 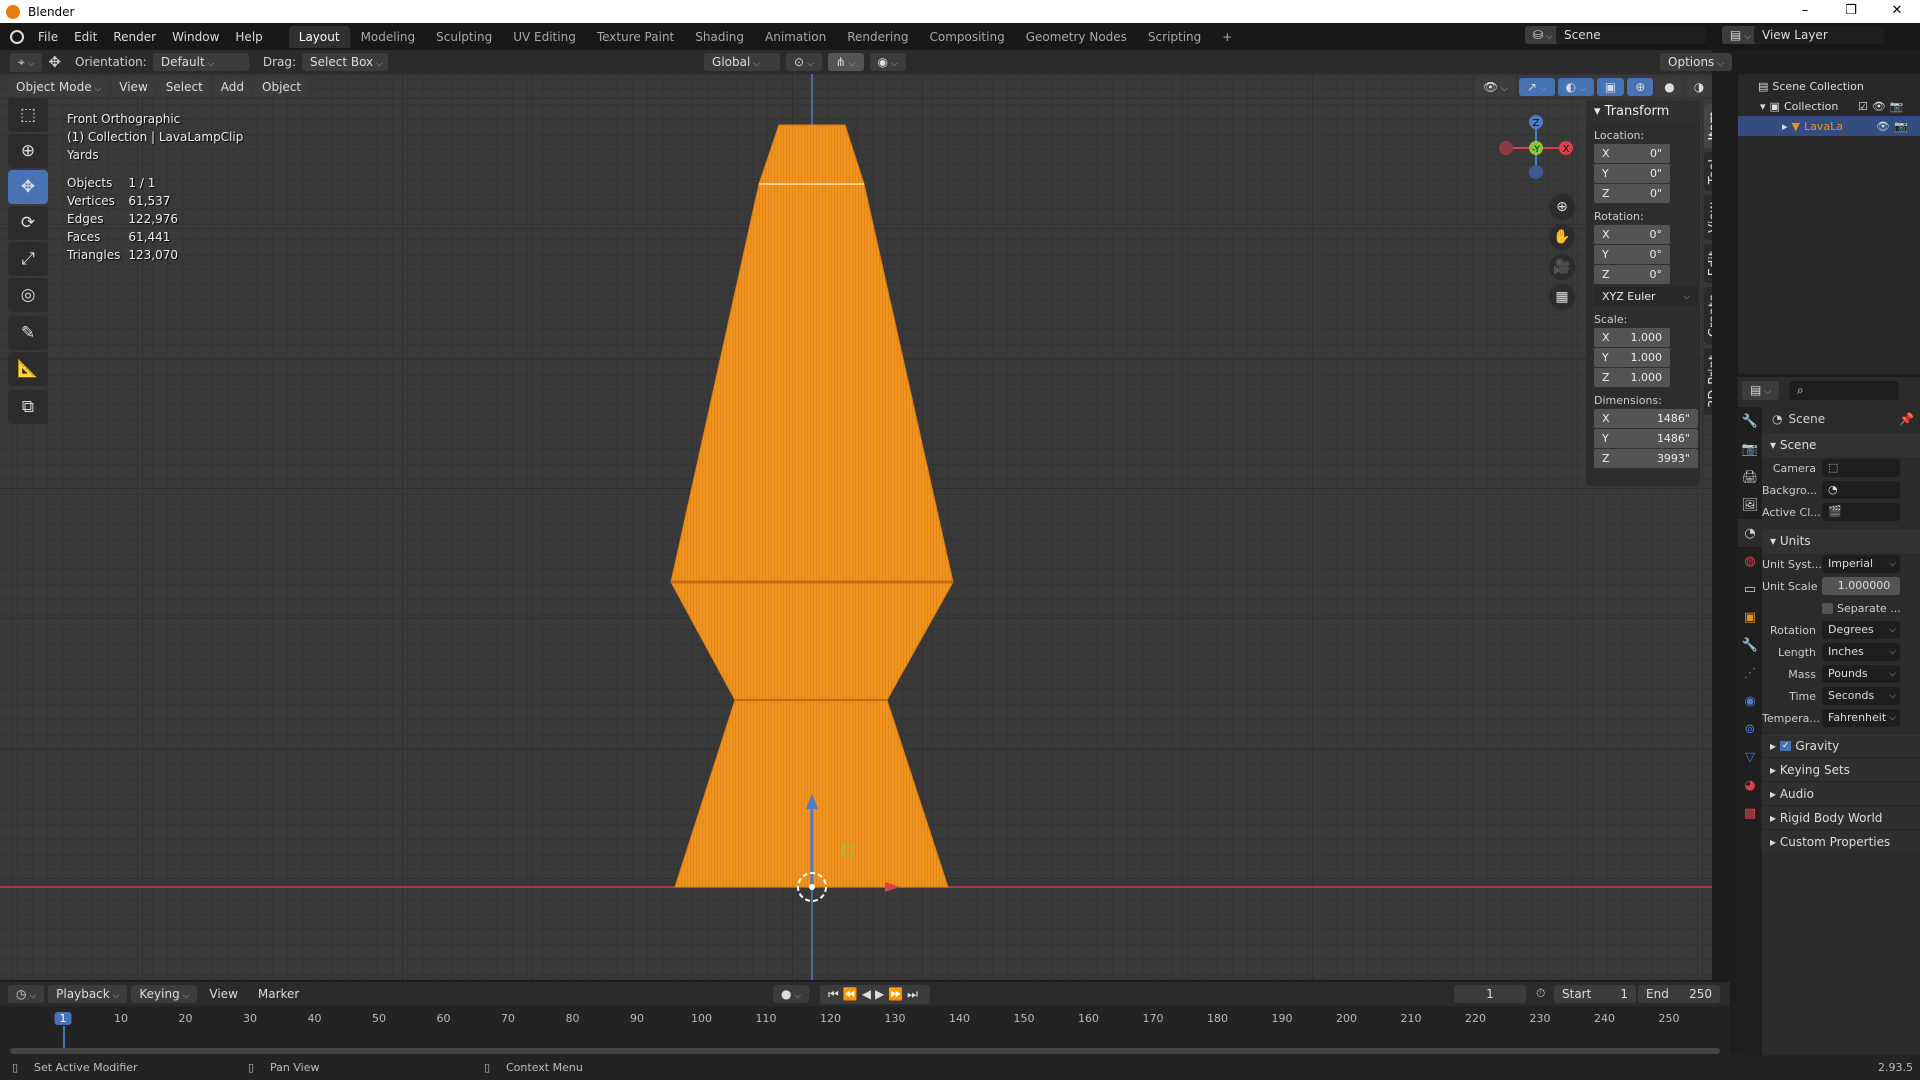 What do you see at coordinates (1632, 173) in the screenshot?
I see `location-y-field: Y 0"` at bounding box center [1632, 173].